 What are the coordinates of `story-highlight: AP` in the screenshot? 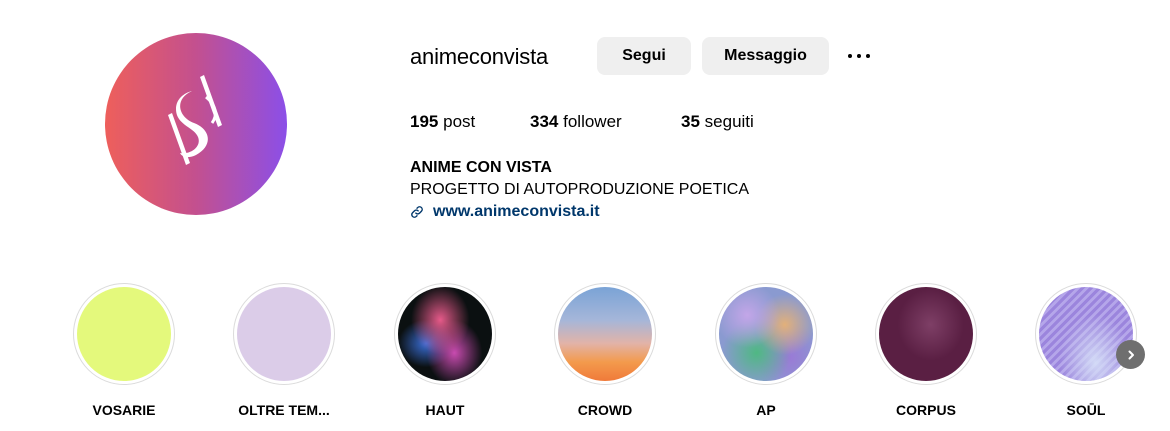 It's located at (766, 351).